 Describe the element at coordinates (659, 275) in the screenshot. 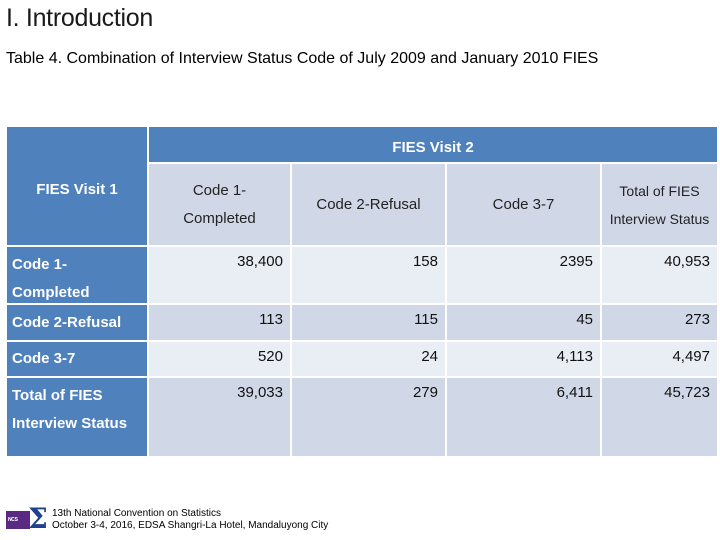

I see `table-cell: 40,953` at that location.